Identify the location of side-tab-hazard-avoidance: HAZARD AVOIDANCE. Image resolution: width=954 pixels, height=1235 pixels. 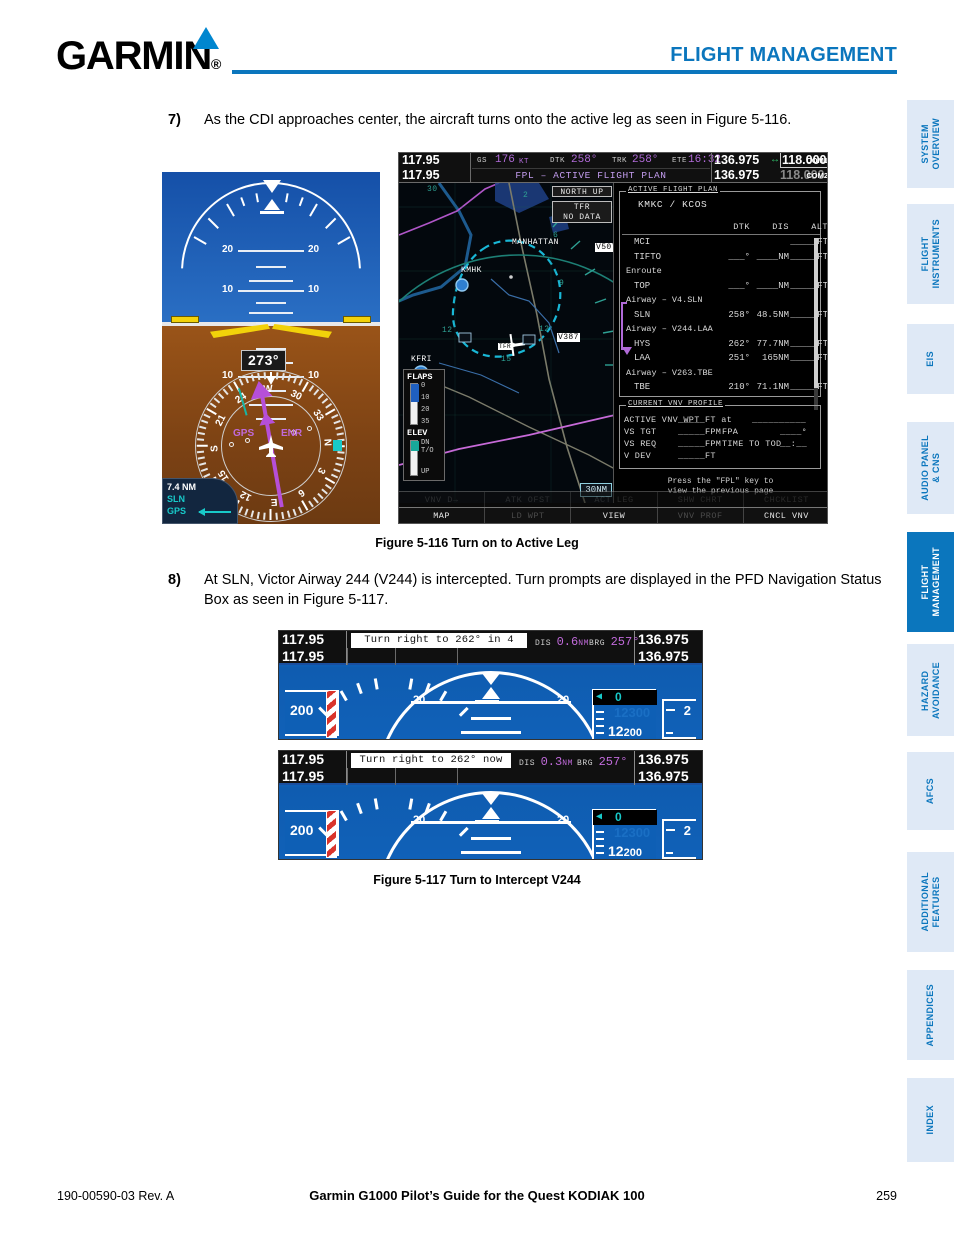
(930, 690).